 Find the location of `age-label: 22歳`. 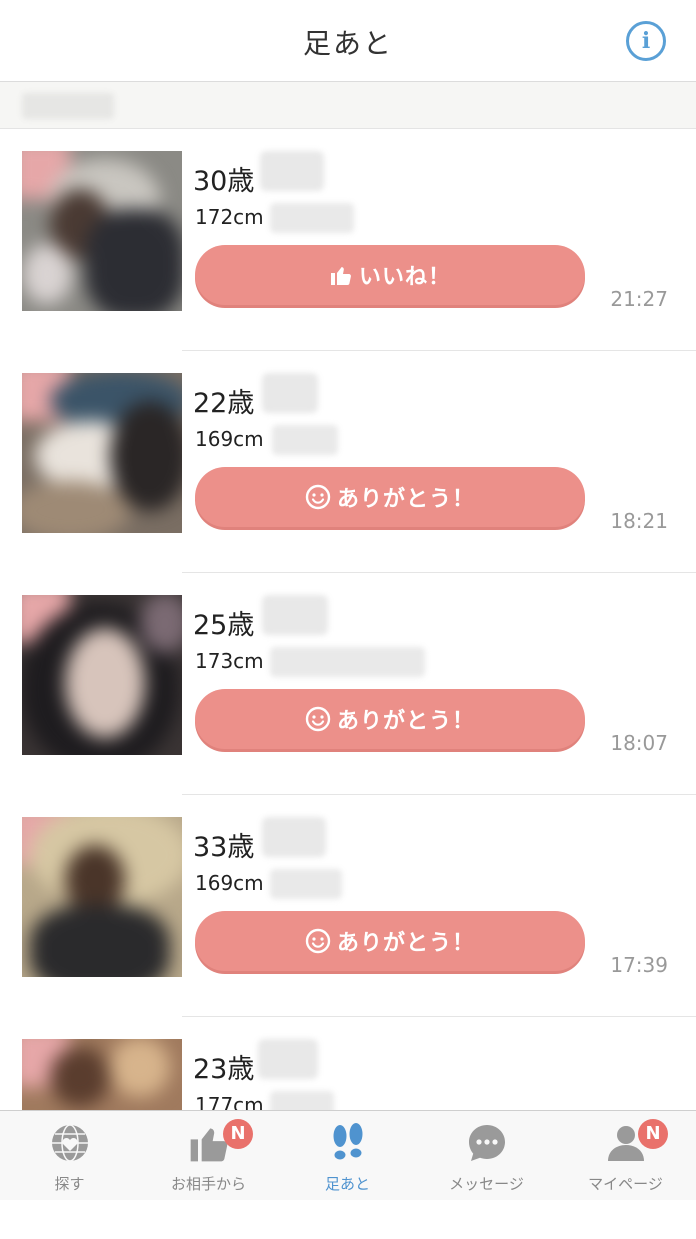

age-label: 22歳 is located at coordinates (224, 403).